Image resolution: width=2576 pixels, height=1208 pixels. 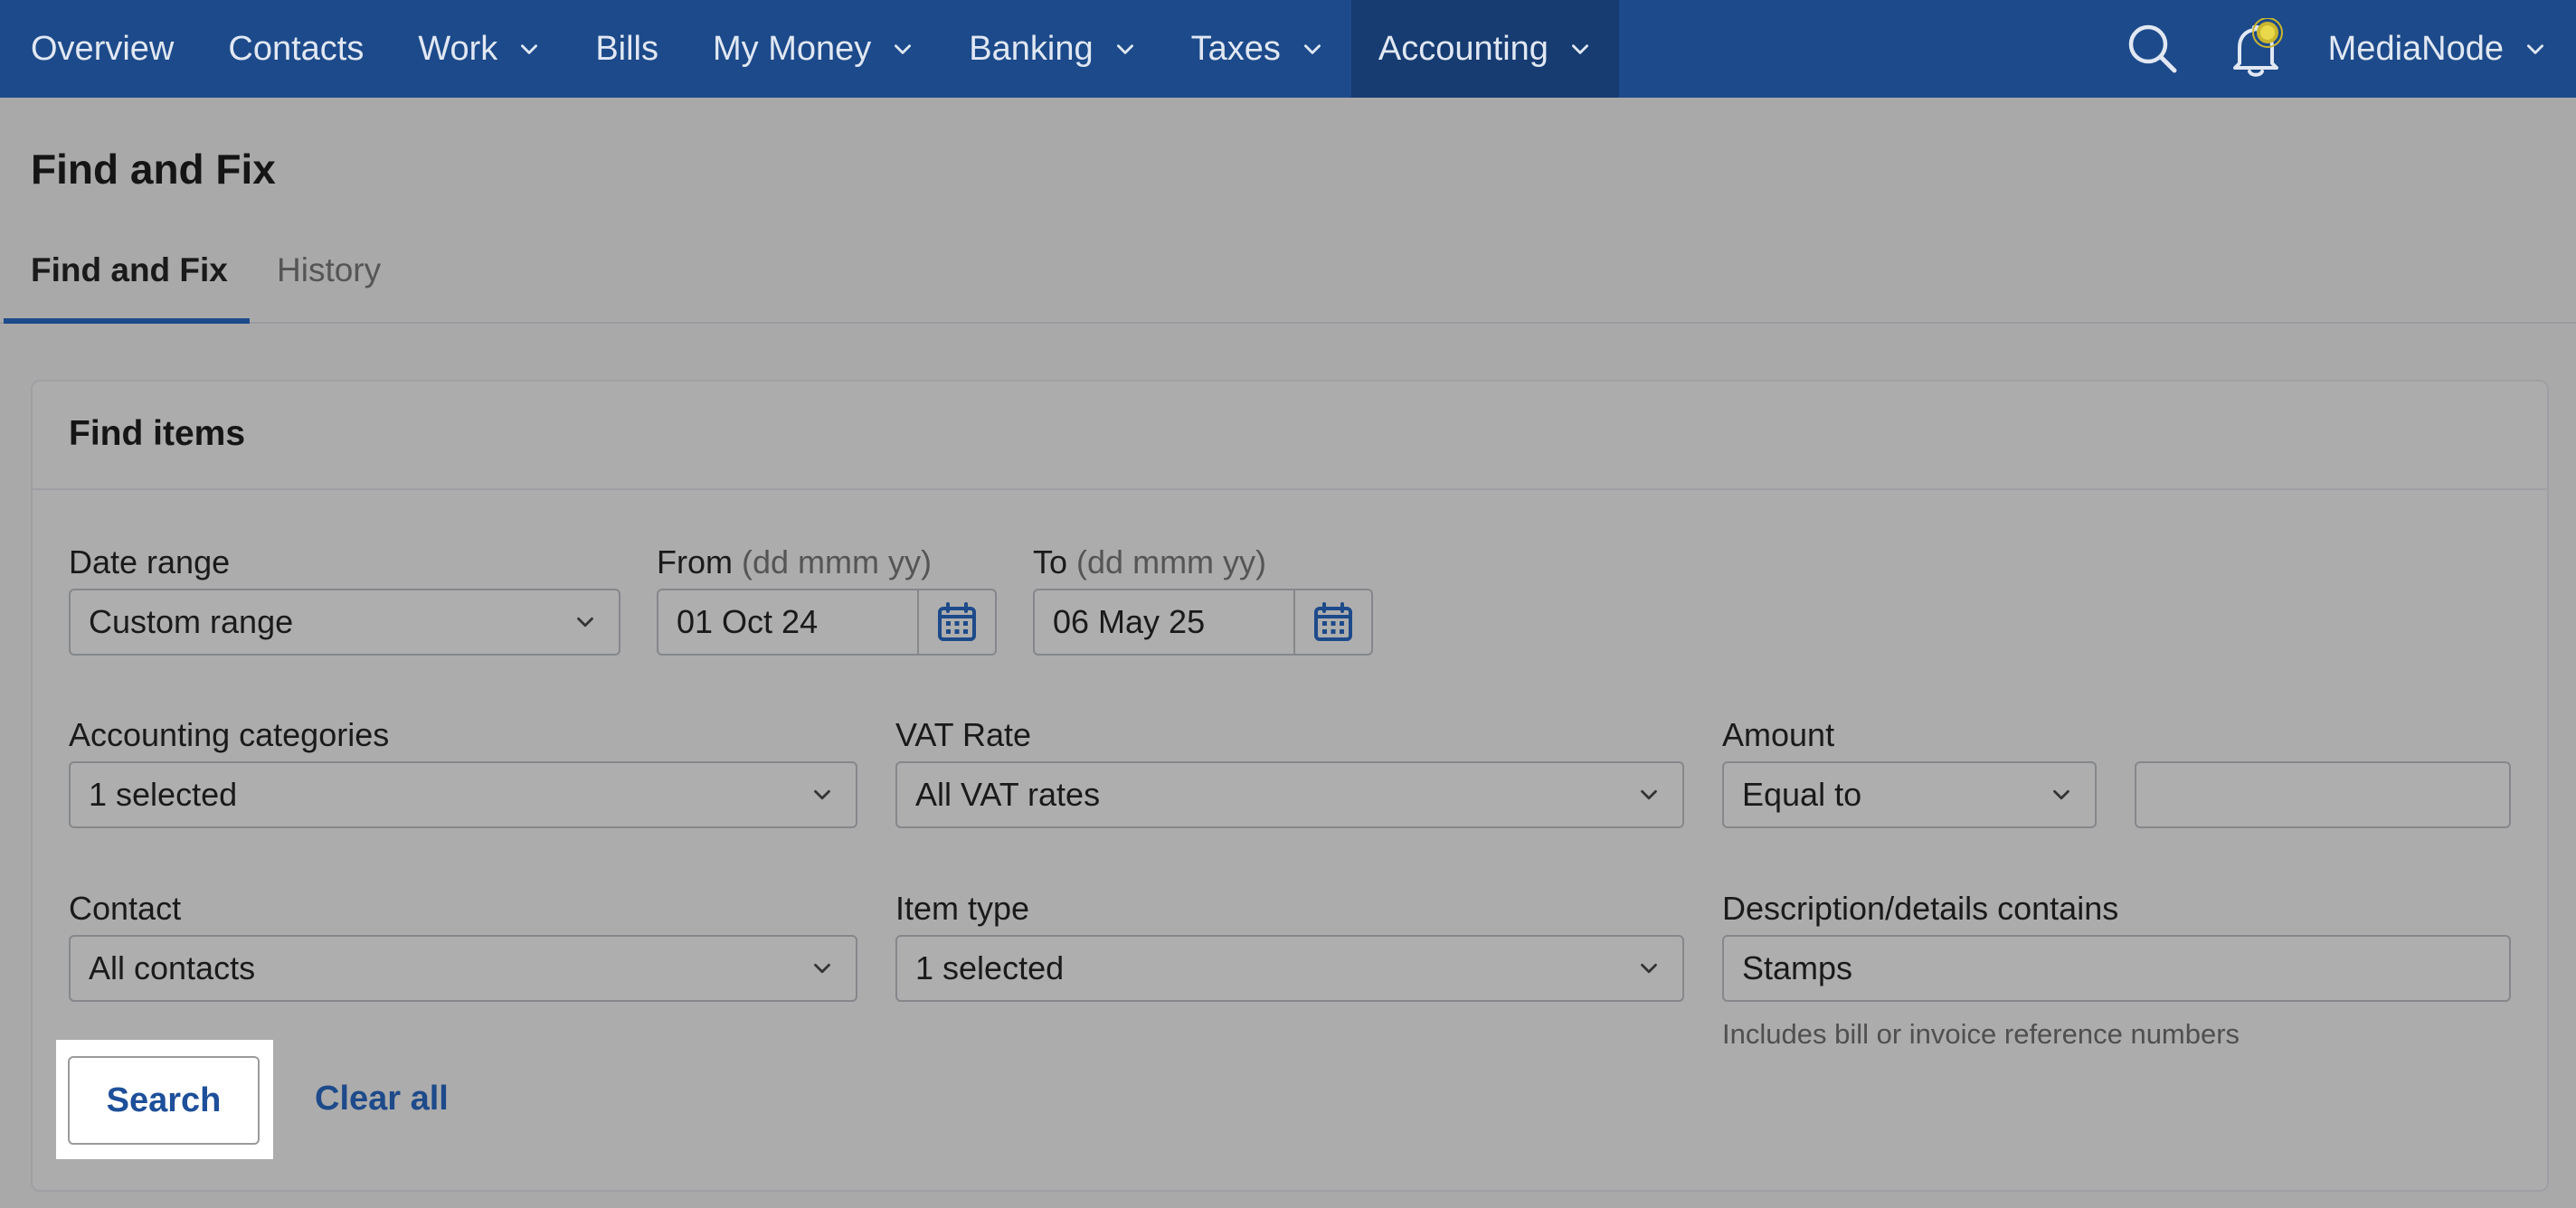 What do you see at coordinates (344, 623) in the screenshot?
I see `date-range-select: Custom range` at bounding box center [344, 623].